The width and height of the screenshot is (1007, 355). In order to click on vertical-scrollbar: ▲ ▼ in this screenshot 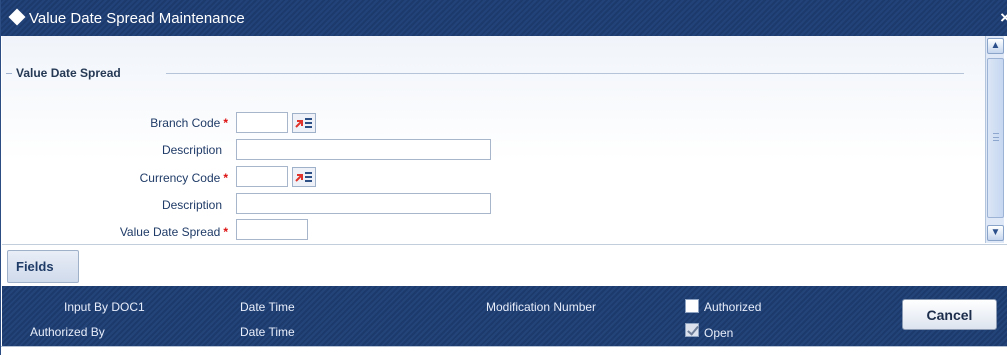, I will do `click(994, 139)`.